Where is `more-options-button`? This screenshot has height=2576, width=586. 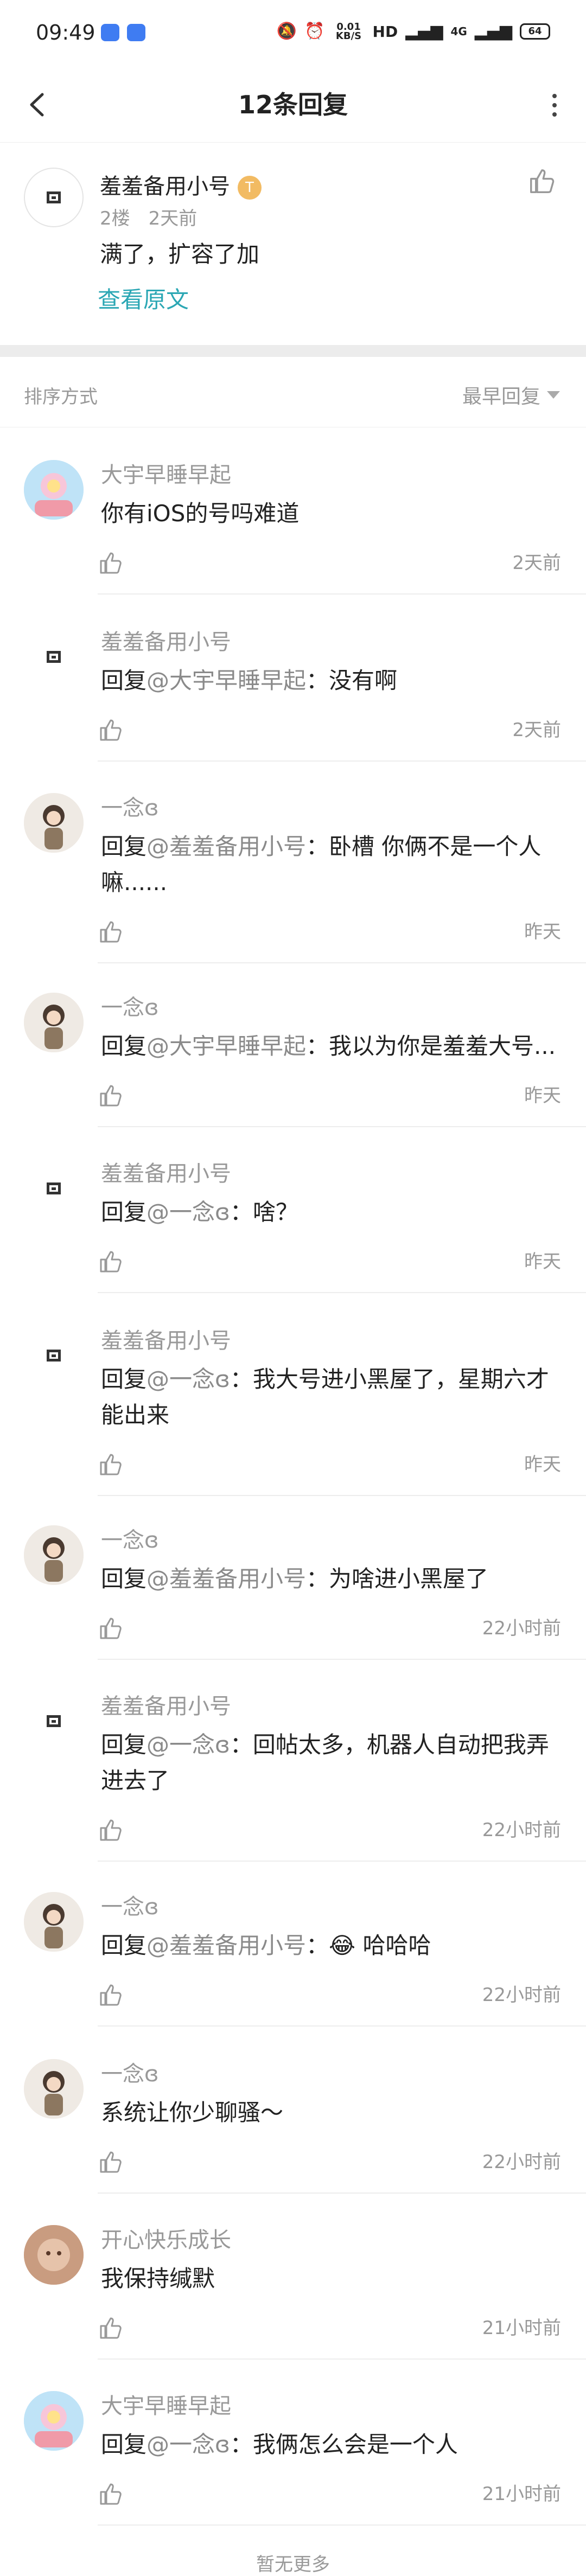
more-options-button is located at coordinates (554, 105).